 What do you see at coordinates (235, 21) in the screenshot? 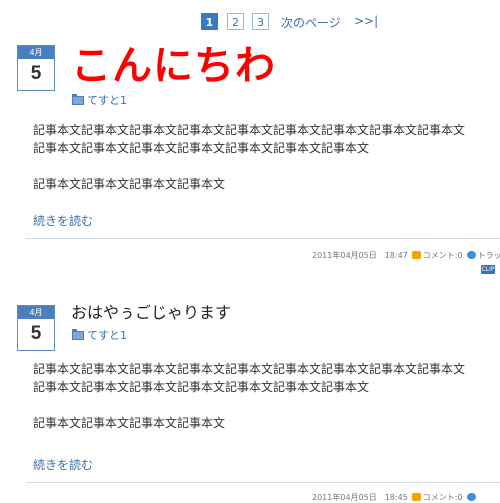
I see `page-link-2: 2` at bounding box center [235, 21].